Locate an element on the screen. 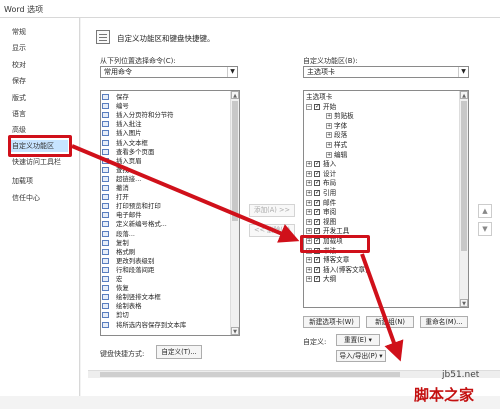 This screenshot has width=500, height=409. tree-item: + ✓ 布局 is located at coordinates (321, 183).